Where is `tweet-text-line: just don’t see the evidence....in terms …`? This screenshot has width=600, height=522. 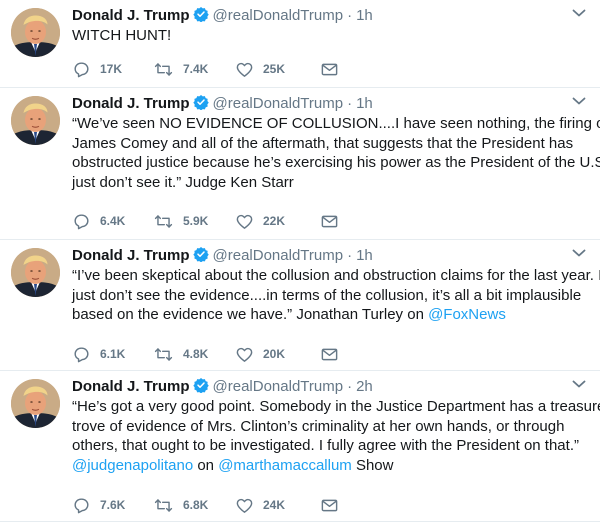
tweet-text-line: just don’t see the evidence....in terms … is located at coordinates (329, 296).